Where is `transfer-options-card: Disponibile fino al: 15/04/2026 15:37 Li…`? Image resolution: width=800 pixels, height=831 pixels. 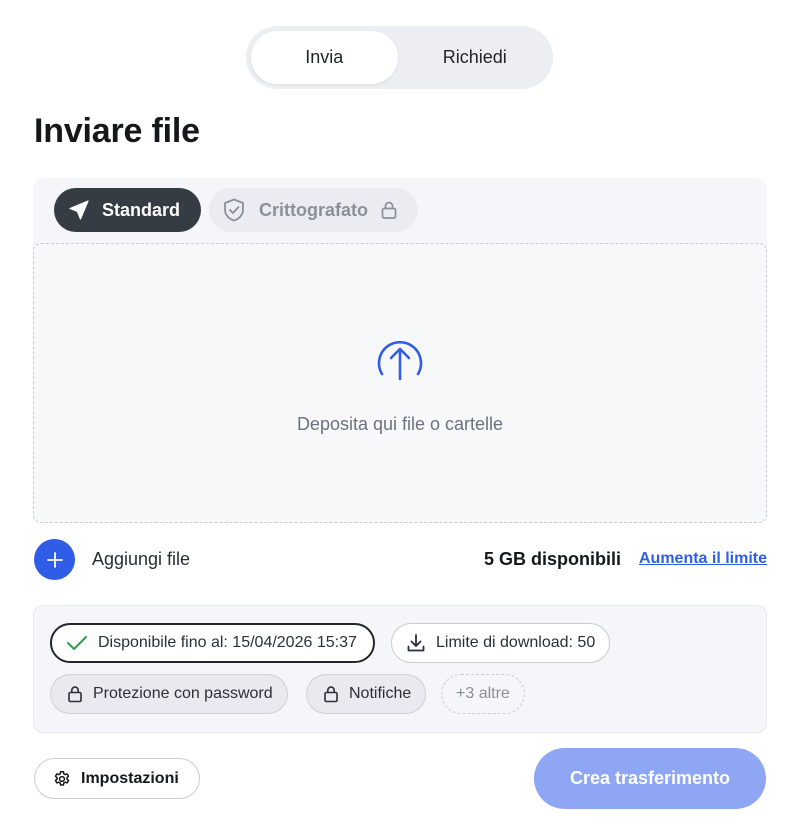
transfer-options-card: Disponibile fino al: 15/04/2026 15:37 Li… is located at coordinates (400, 669).